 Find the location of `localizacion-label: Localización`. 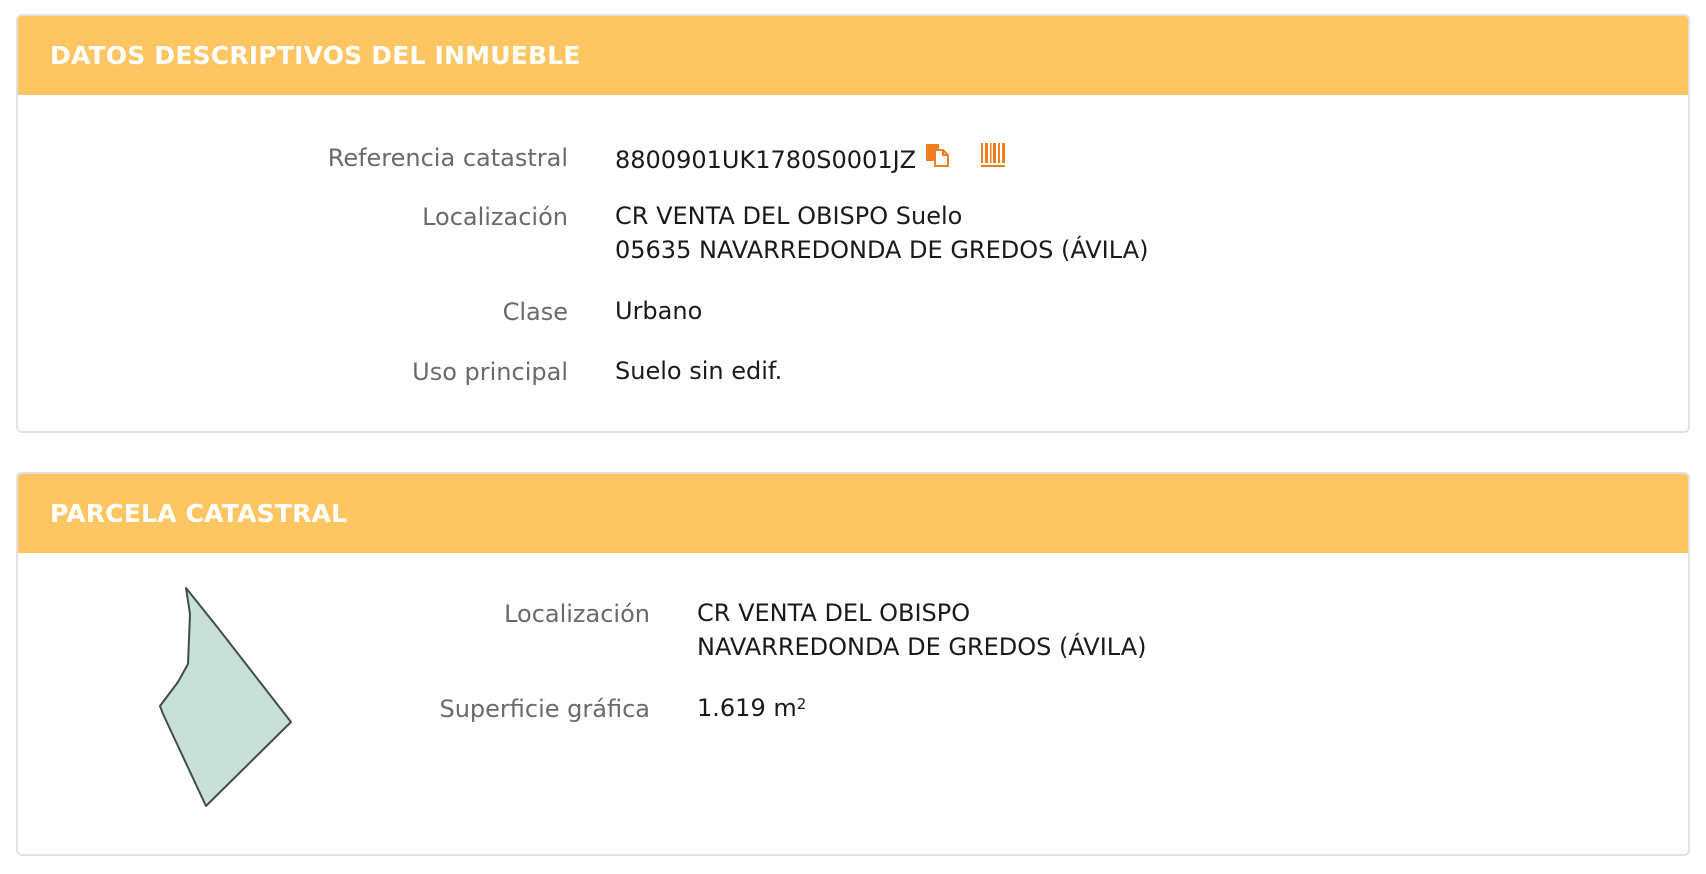

localizacion-label: Localización is located at coordinates (495, 217).